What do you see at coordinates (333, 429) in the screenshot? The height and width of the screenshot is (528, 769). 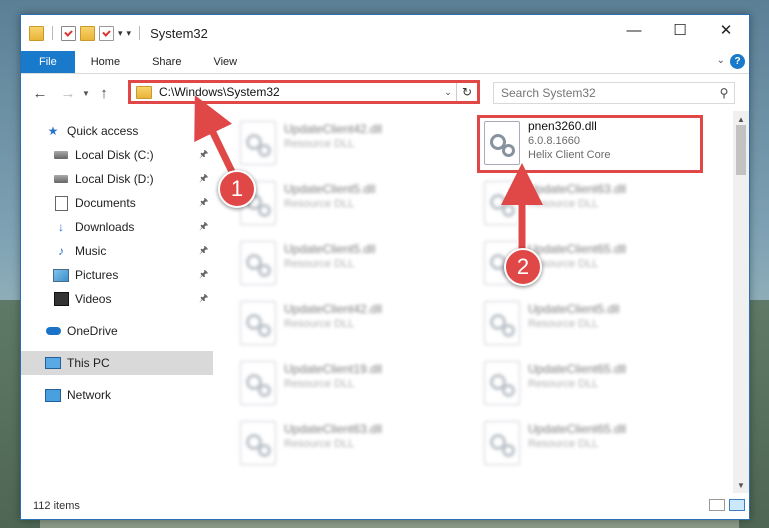 I see `file-name: UpdateClient63.dll` at bounding box center [333, 429].